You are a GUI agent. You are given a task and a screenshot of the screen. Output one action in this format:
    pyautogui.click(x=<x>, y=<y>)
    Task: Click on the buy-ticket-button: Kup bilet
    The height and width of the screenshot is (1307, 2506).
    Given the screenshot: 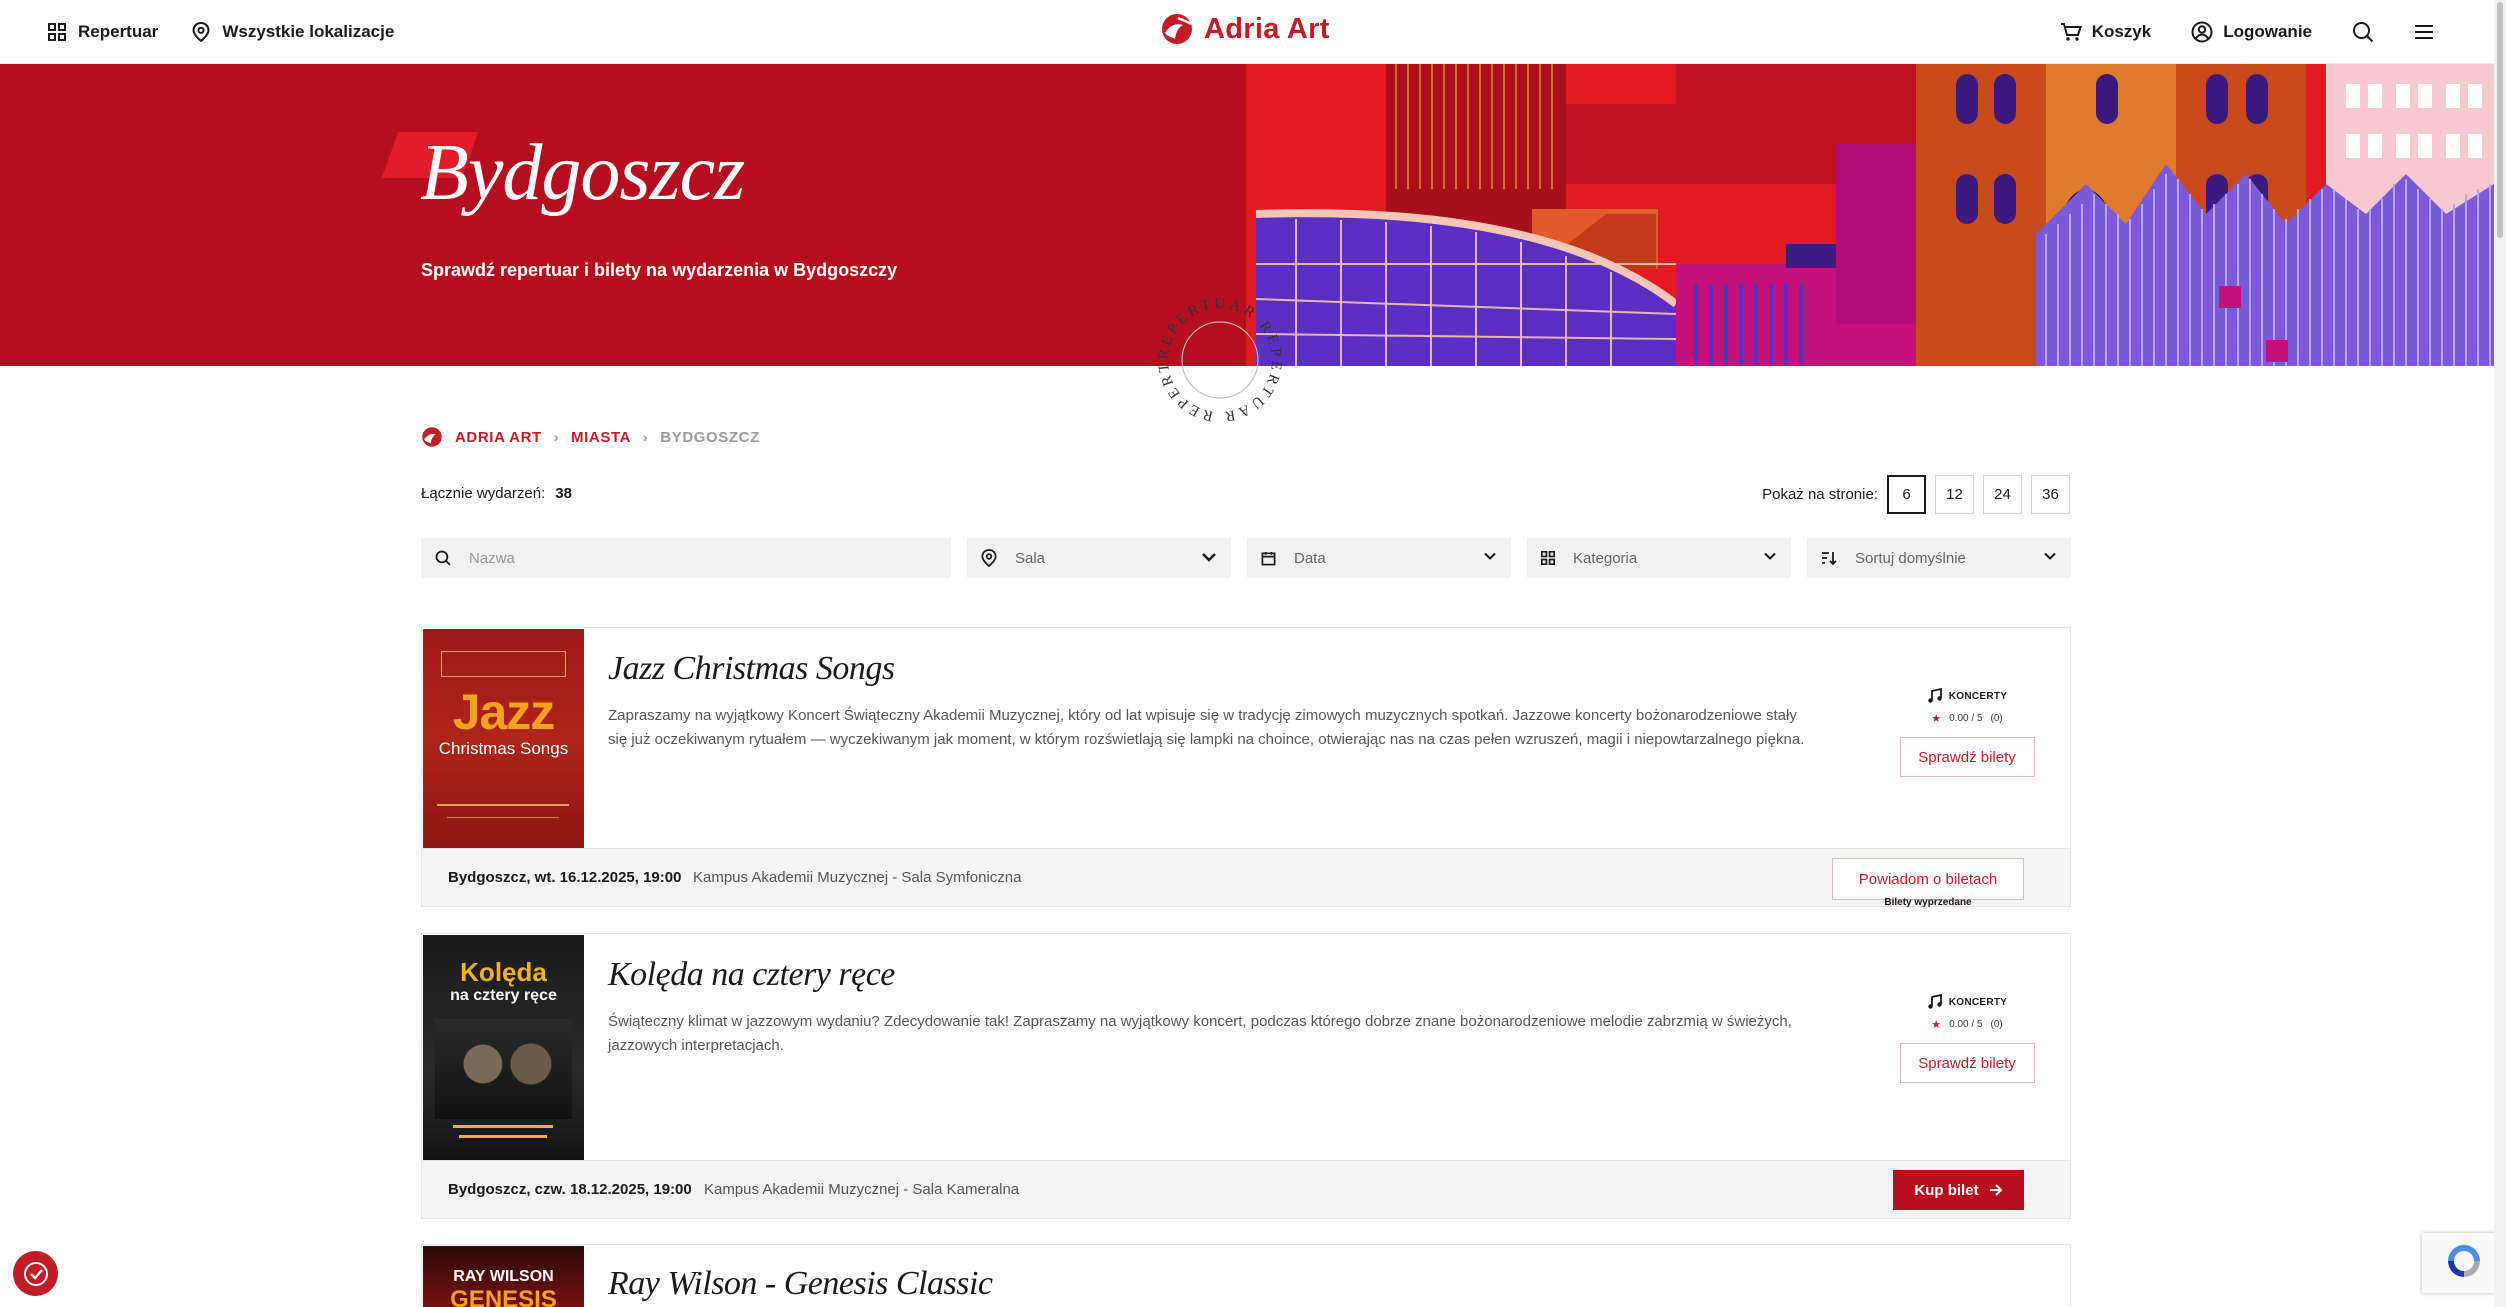 What is the action you would take?
    pyautogui.click(x=1958, y=1190)
    